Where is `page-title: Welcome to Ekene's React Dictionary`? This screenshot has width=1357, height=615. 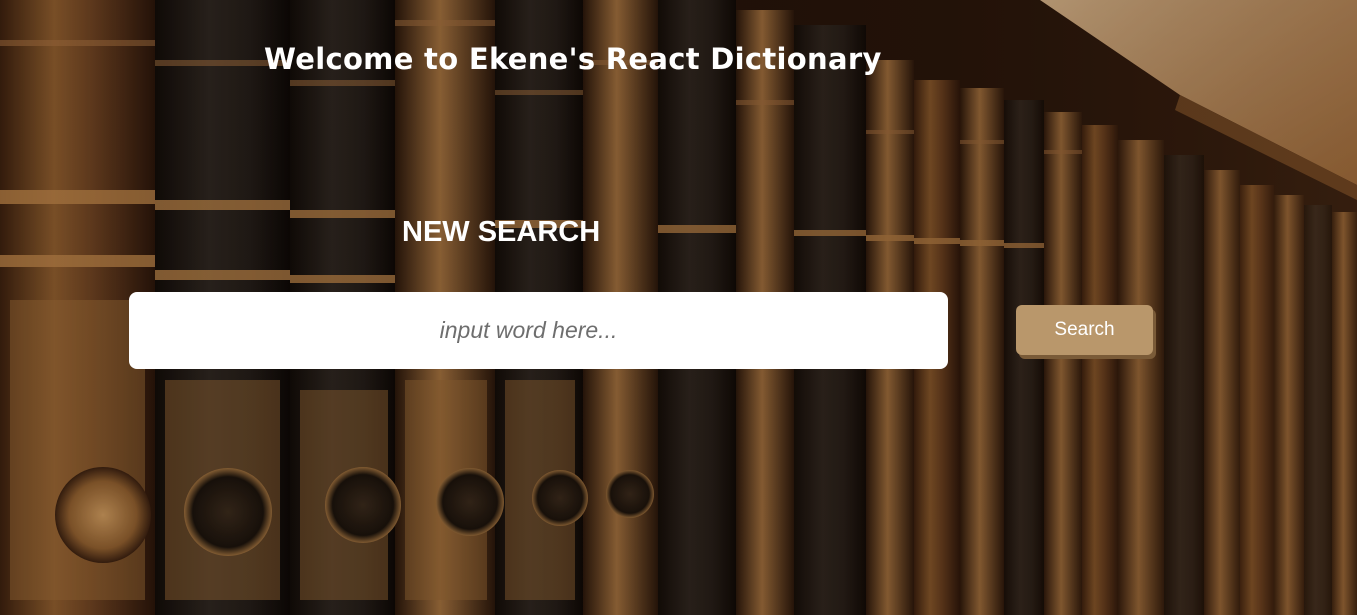
page-title: Welcome to Ekene's React Dictionary is located at coordinates (573, 59).